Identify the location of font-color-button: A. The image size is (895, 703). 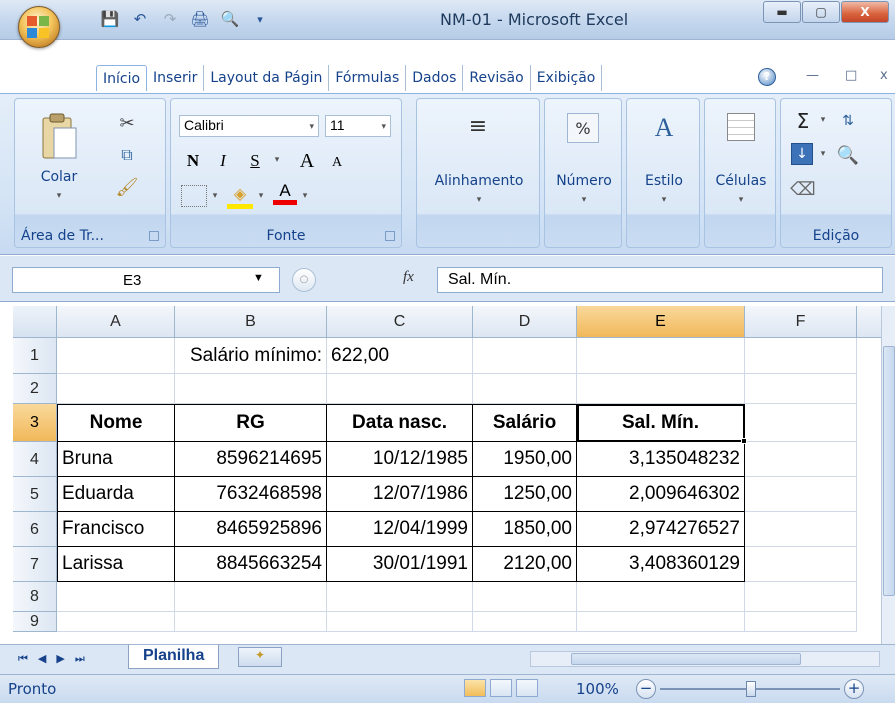
(285, 193).